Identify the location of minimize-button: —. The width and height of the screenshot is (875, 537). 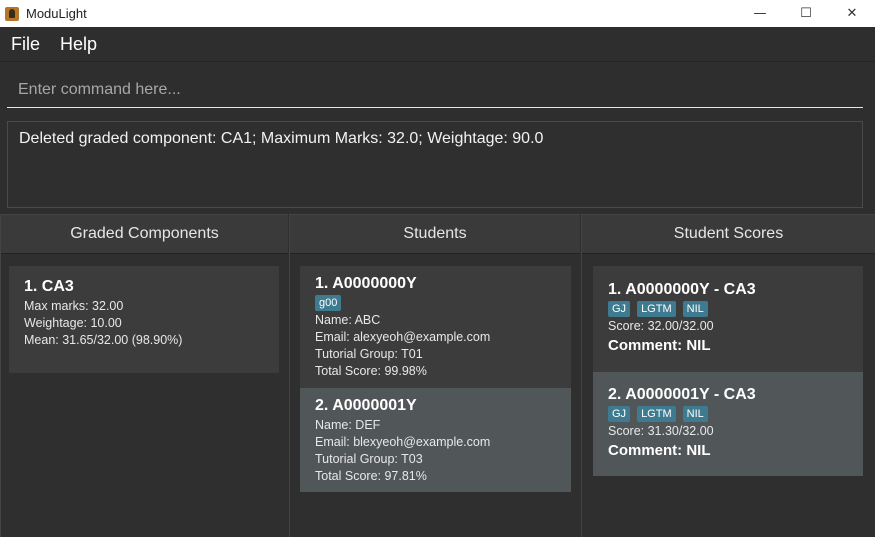
(760, 13).